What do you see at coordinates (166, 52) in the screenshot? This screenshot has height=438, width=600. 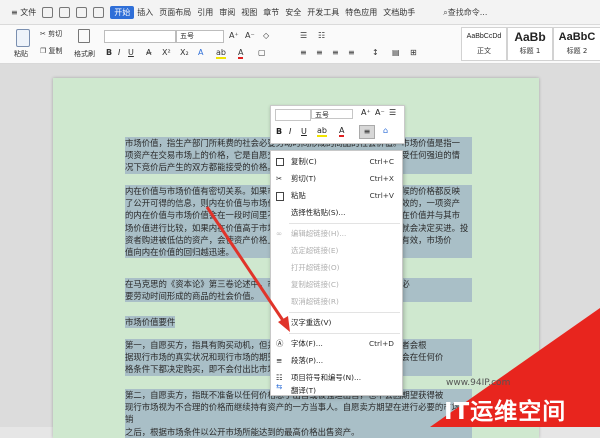 I see `superscript-icon: X²` at bounding box center [166, 52].